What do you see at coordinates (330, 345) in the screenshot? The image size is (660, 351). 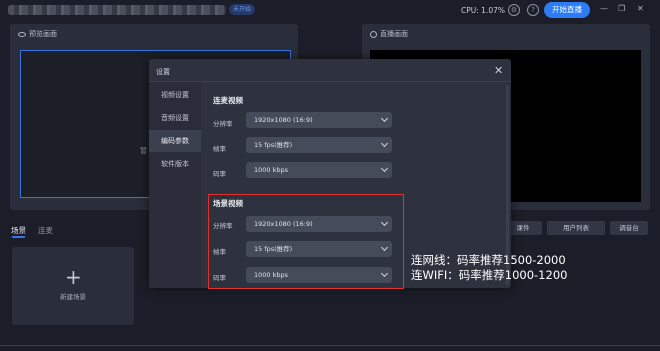 I see `bottom-divider` at bounding box center [330, 345].